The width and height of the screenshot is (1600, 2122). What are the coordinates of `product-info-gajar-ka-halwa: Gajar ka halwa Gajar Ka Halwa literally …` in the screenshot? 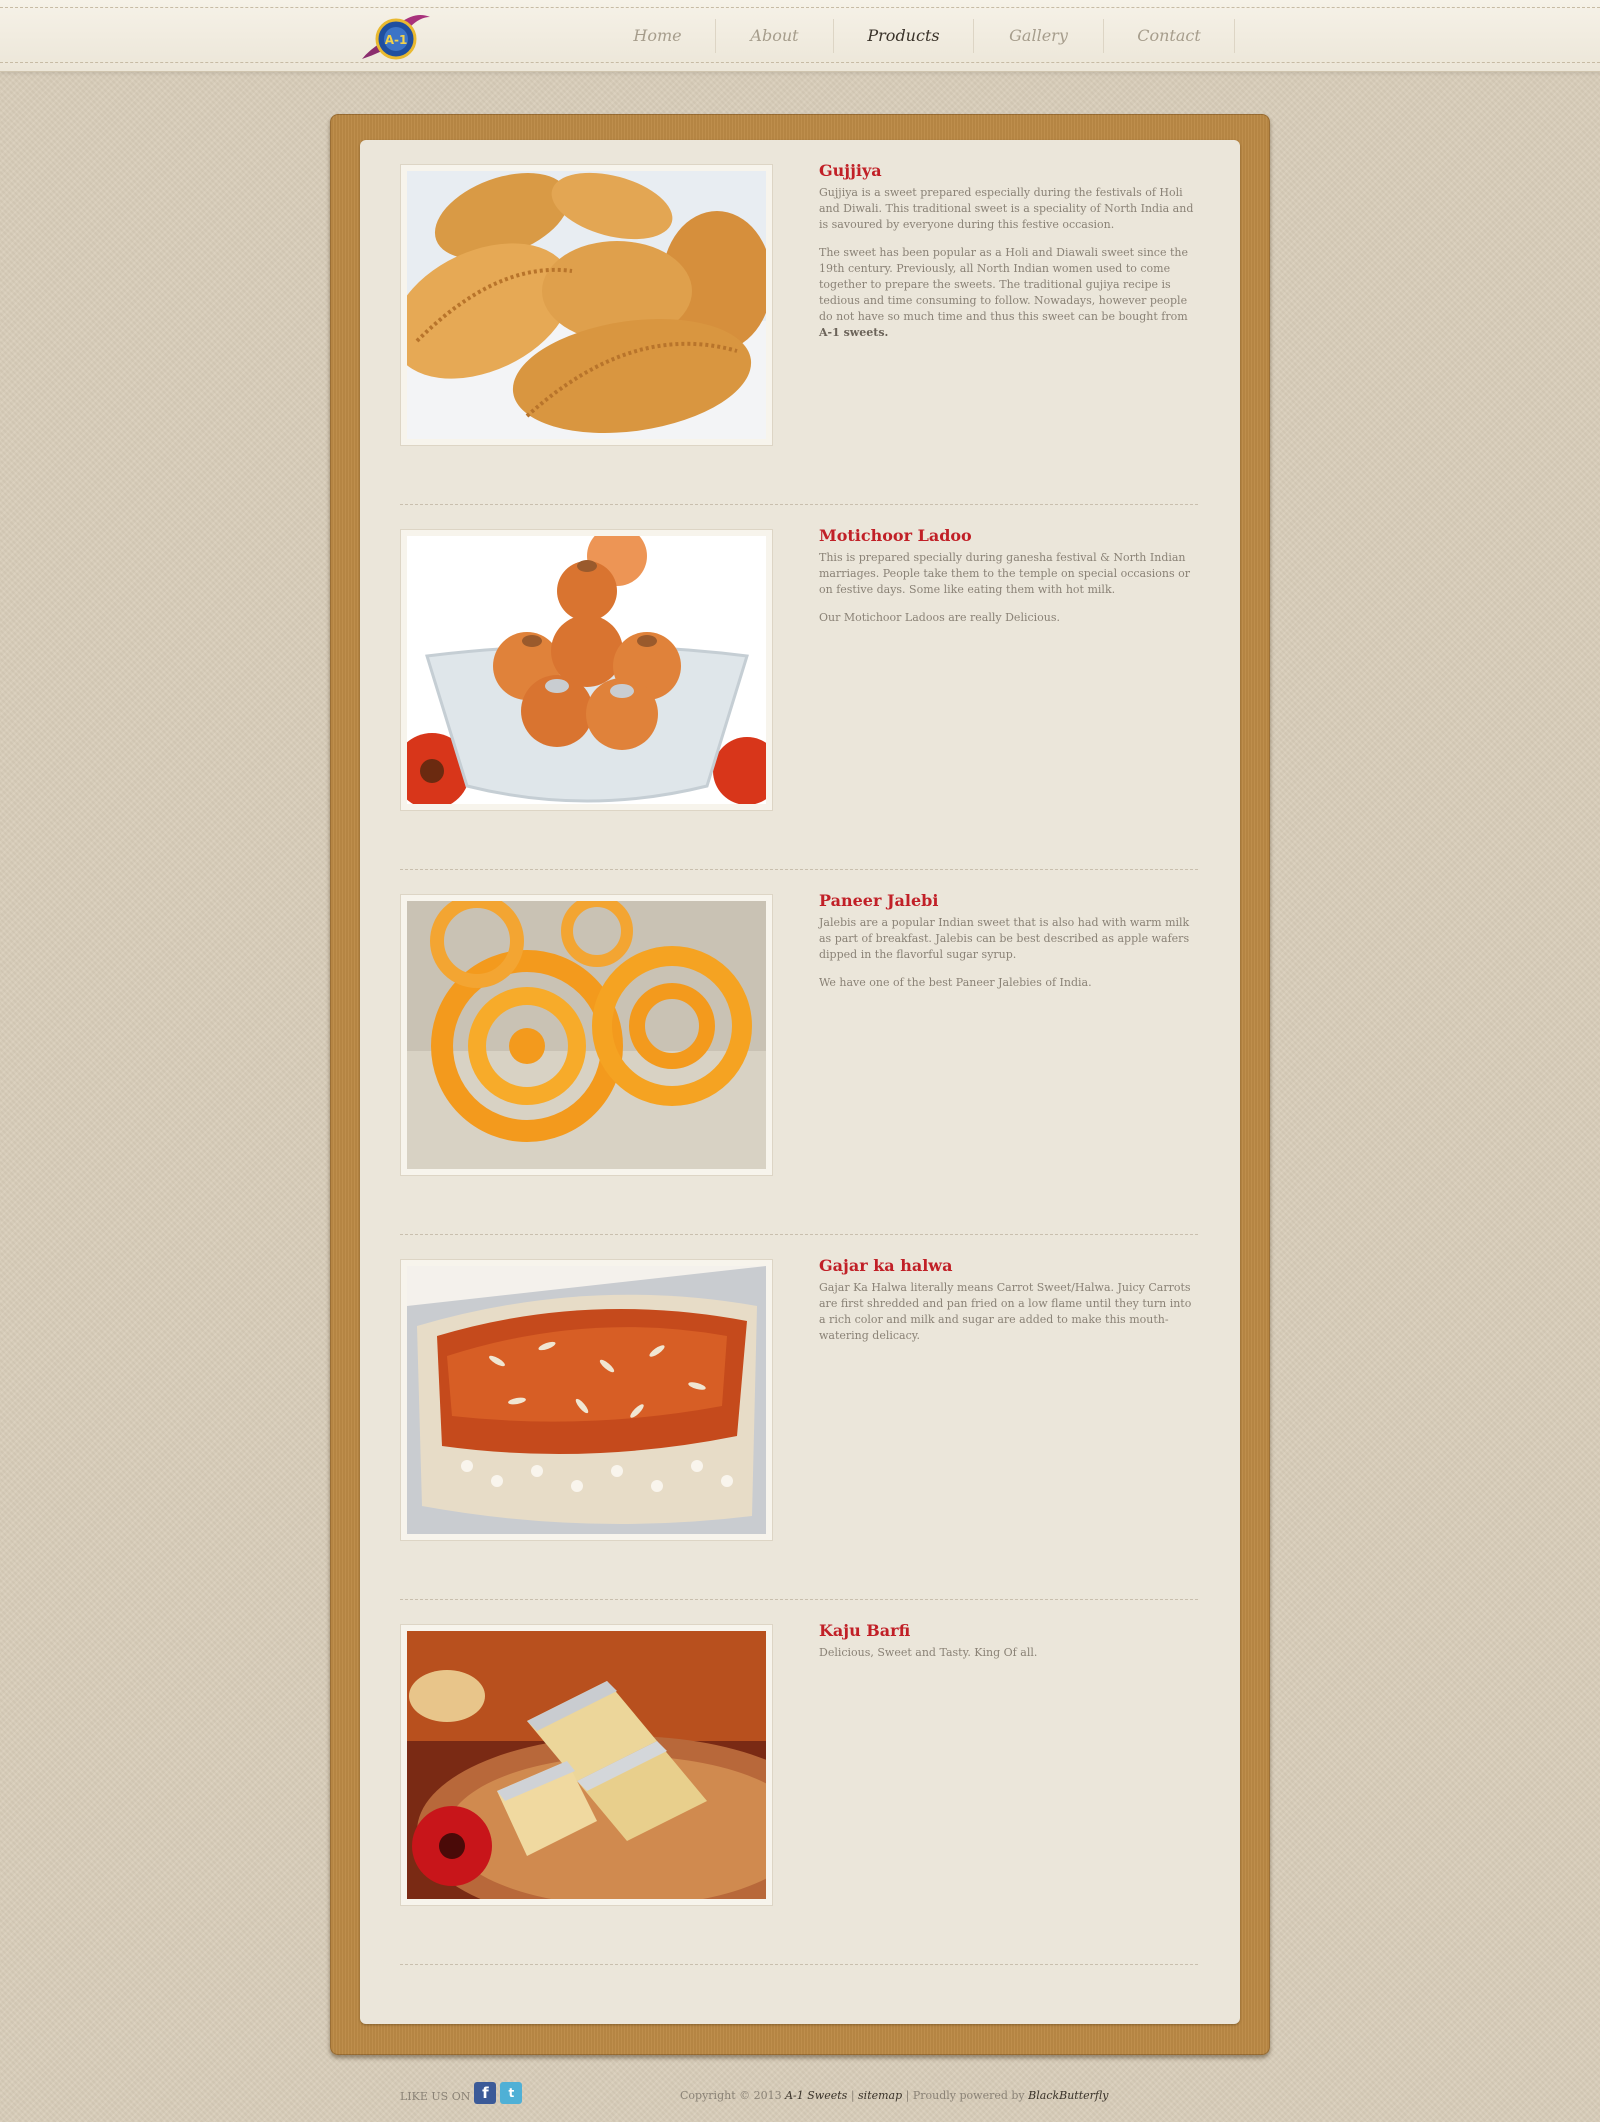 It's located at (1009, 1305).